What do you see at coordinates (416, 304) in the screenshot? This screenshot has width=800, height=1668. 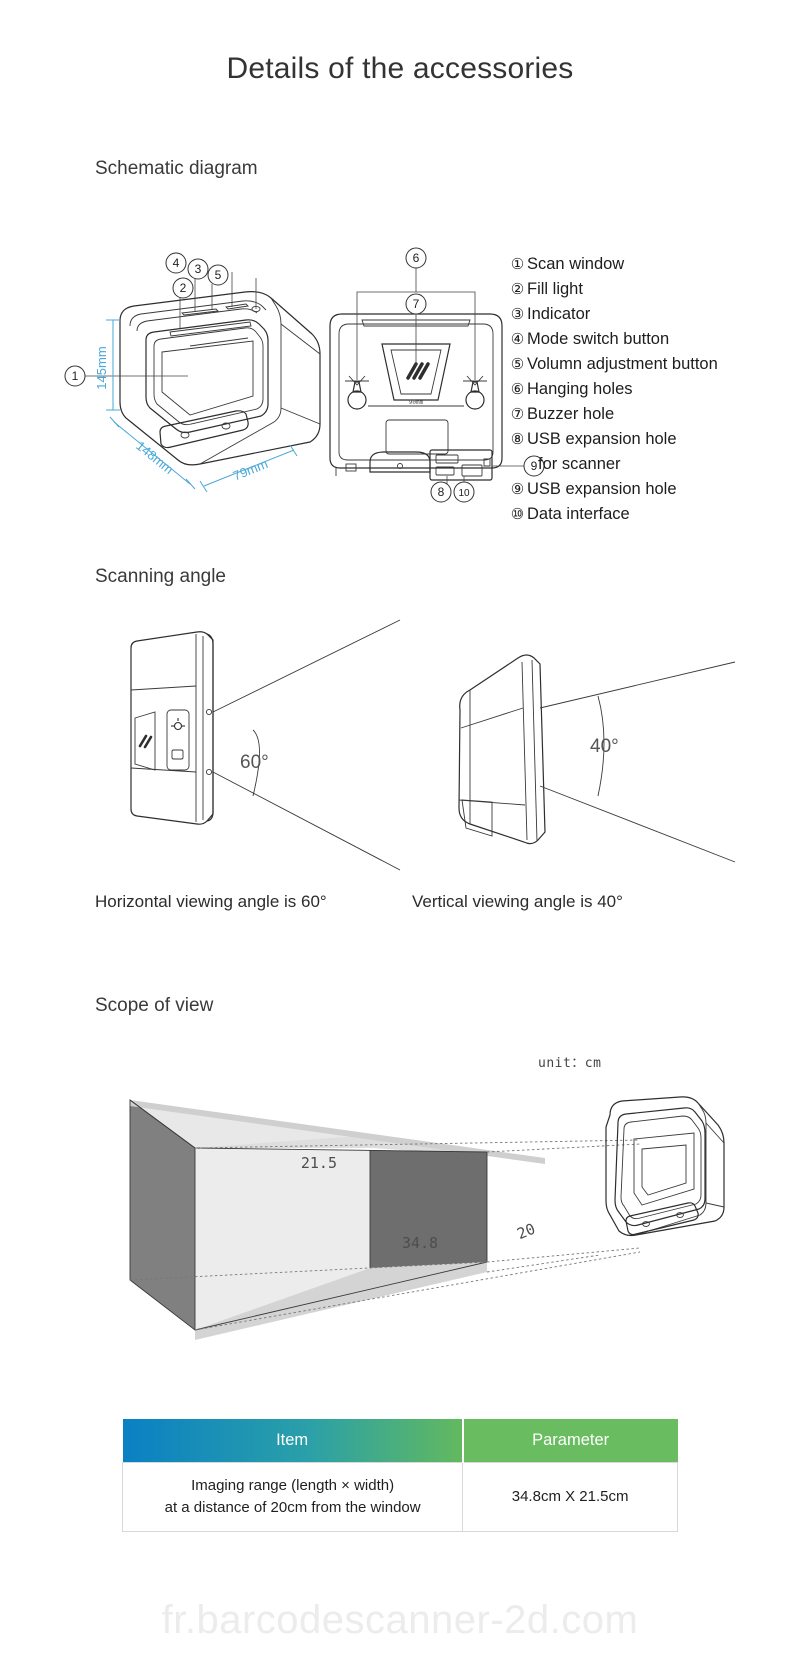 I see `svg-text: 7` at bounding box center [416, 304].